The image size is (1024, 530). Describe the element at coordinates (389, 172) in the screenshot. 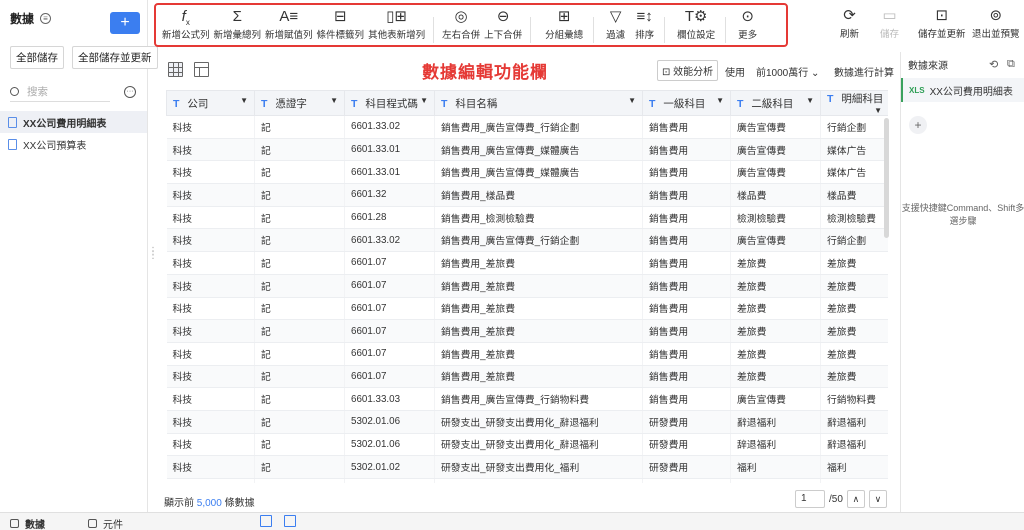

I see `table-cell: 6601.33.01` at that location.